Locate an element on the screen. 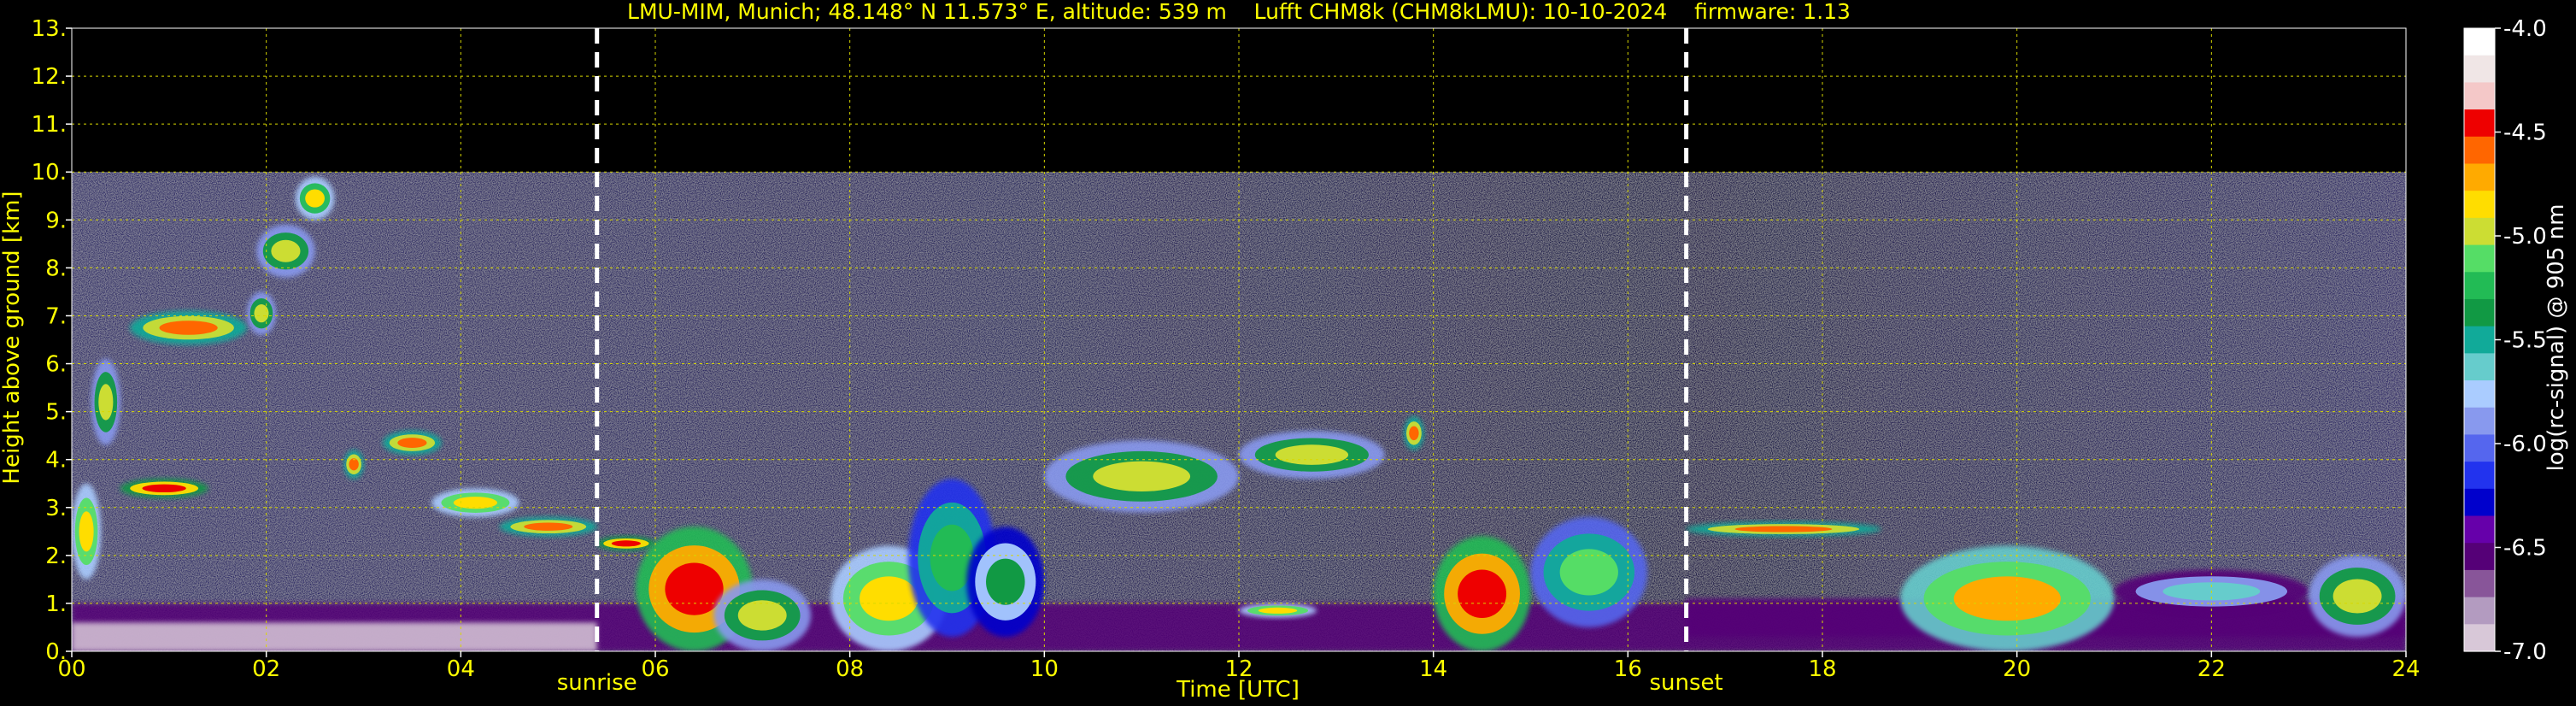 This screenshot has width=2576, height=706. x-tick-label: 02 is located at coordinates (266, 669).